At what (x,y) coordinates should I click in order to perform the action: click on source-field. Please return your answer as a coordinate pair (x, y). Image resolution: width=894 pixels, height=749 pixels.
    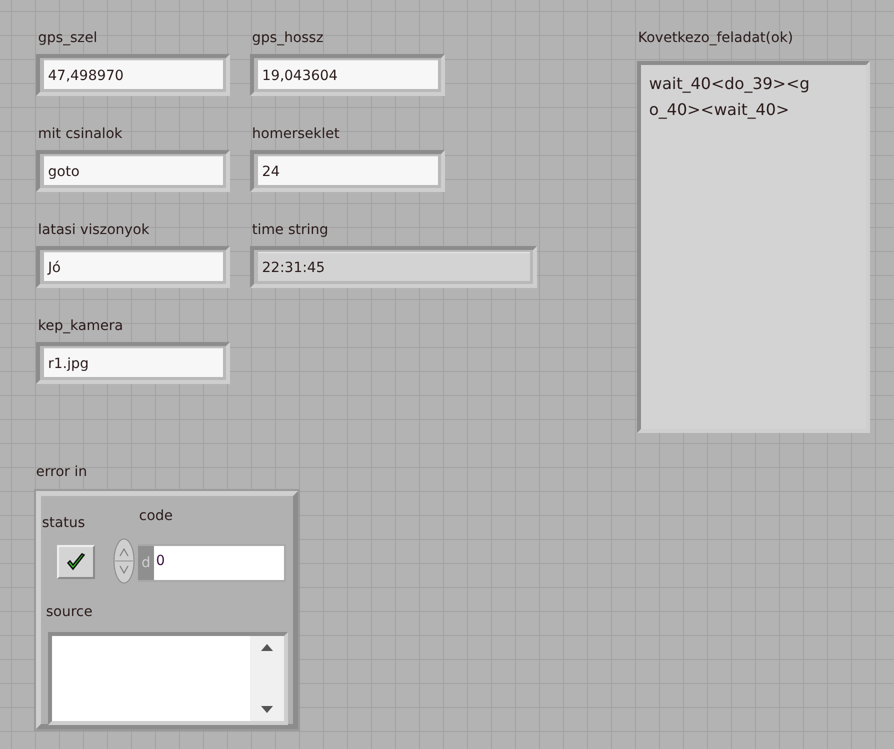
    Looking at the image, I should click on (168, 678).